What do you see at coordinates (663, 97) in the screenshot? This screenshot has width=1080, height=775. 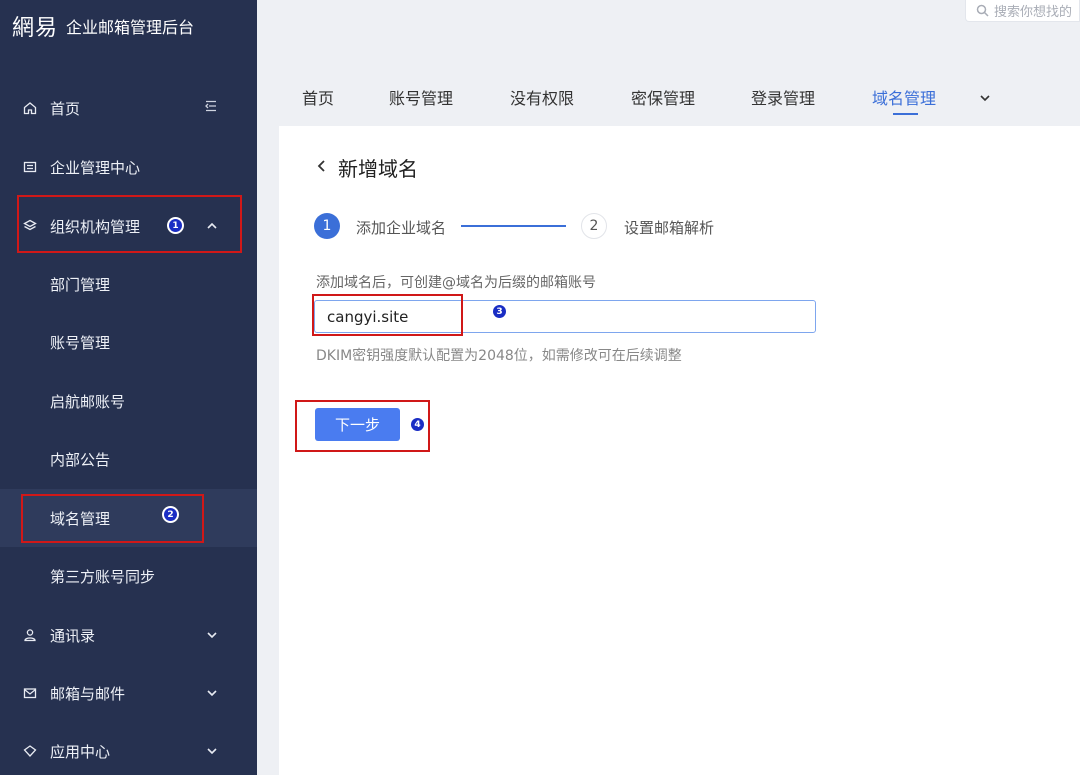 I see `tab-security: 密保管理` at bounding box center [663, 97].